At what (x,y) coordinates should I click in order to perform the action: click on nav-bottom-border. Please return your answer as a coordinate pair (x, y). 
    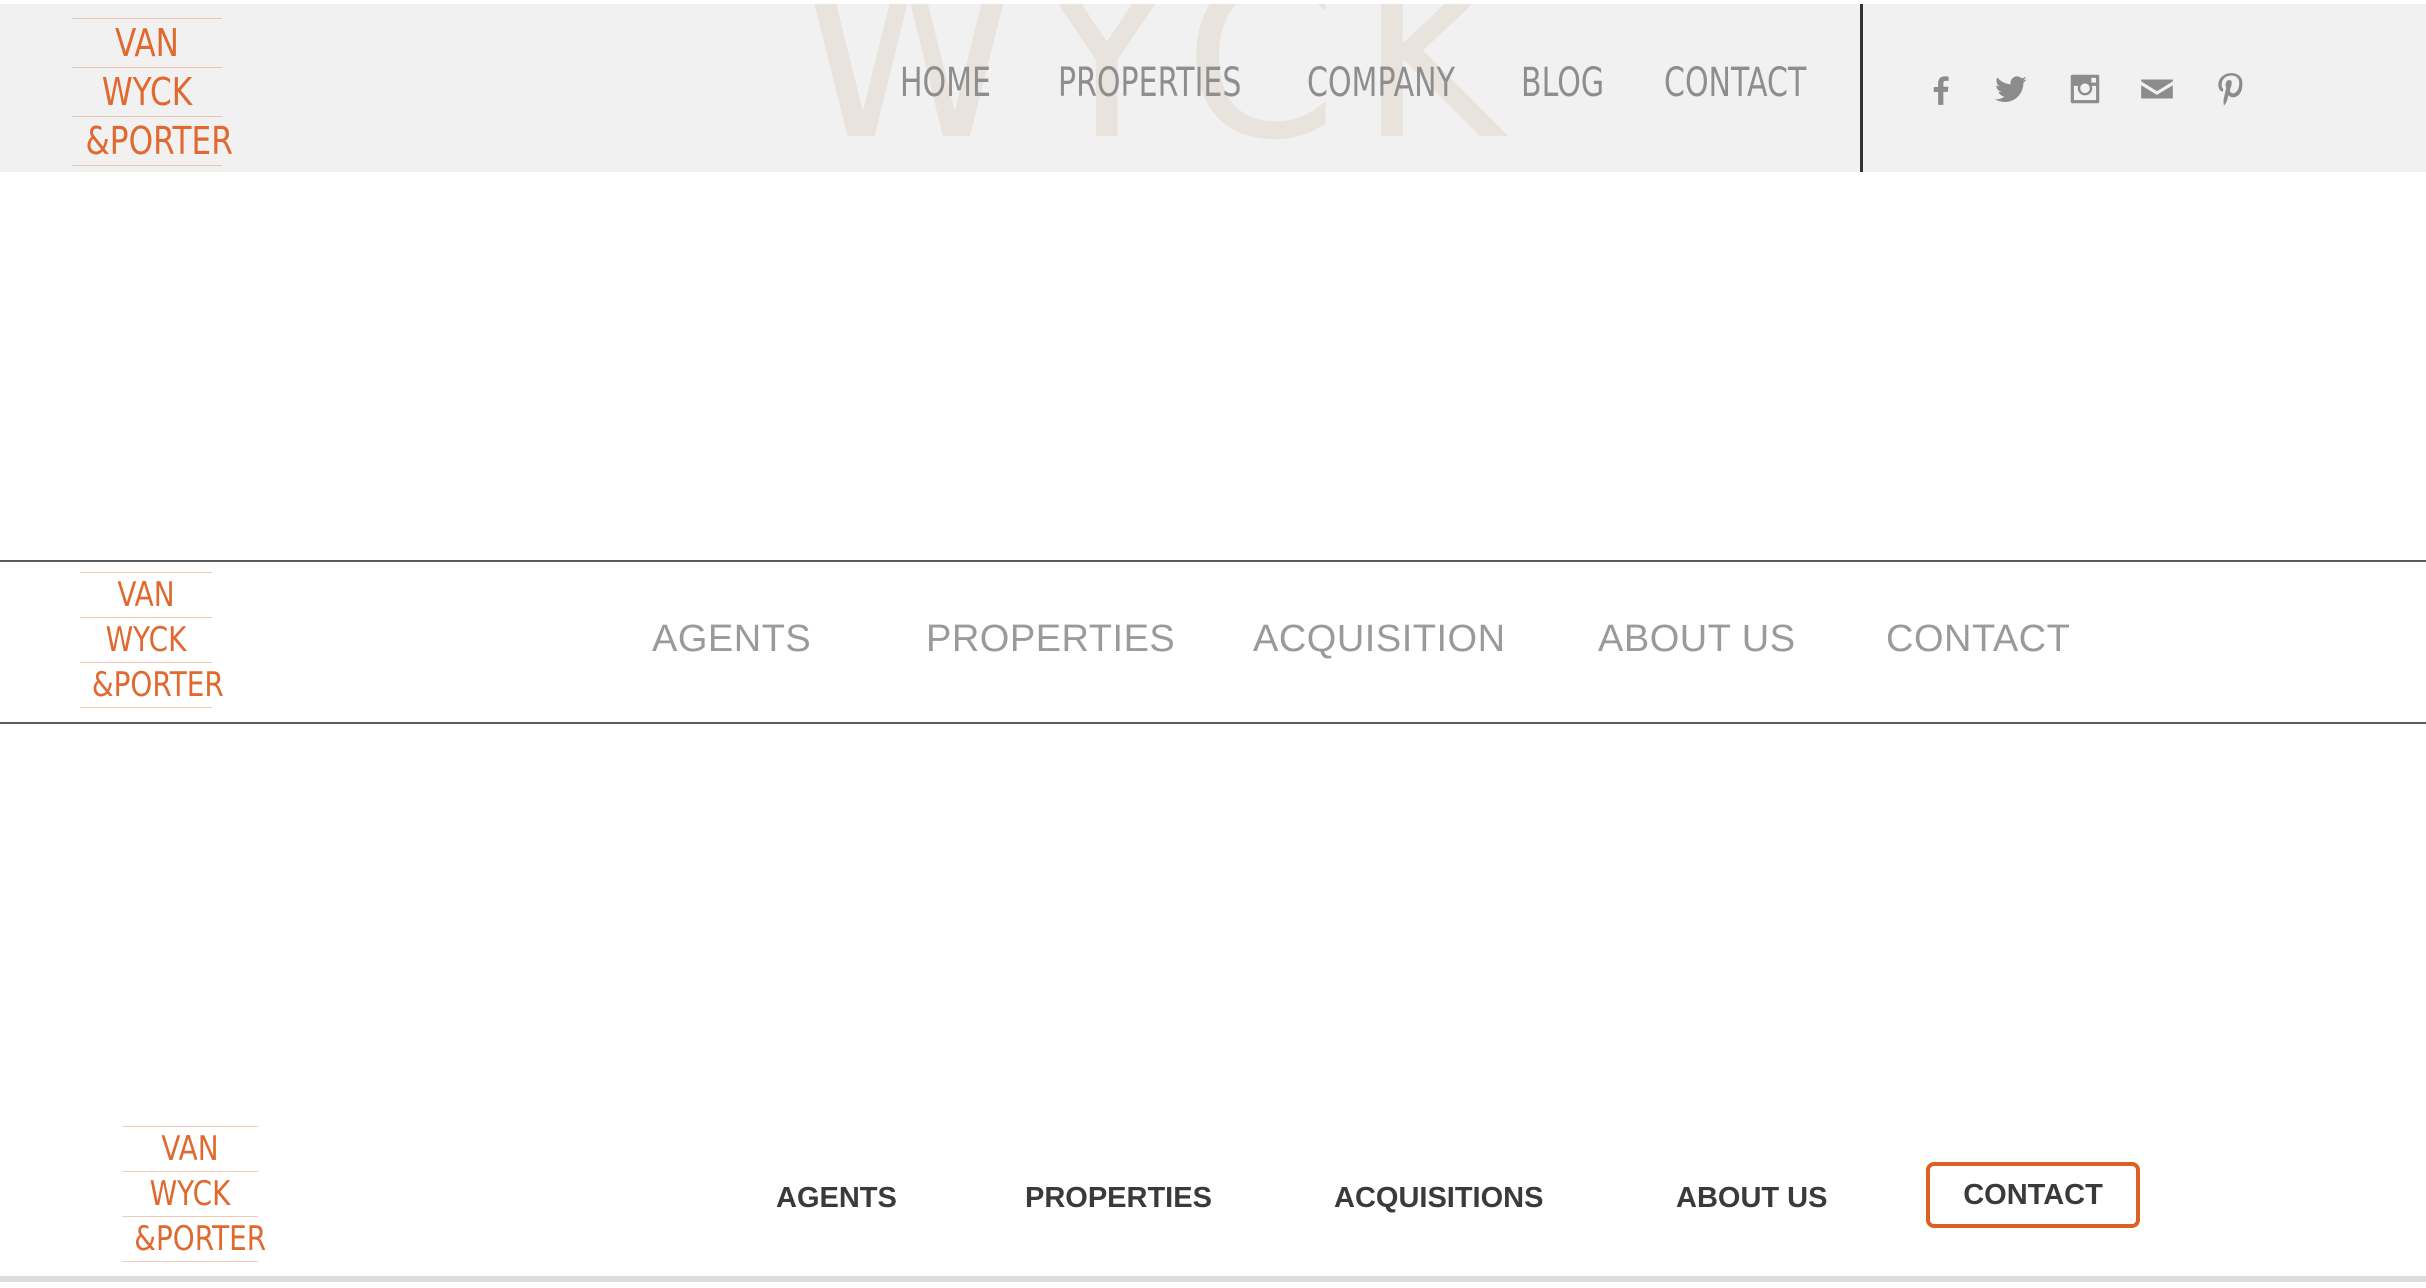
    Looking at the image, I should click on (1213, 723).